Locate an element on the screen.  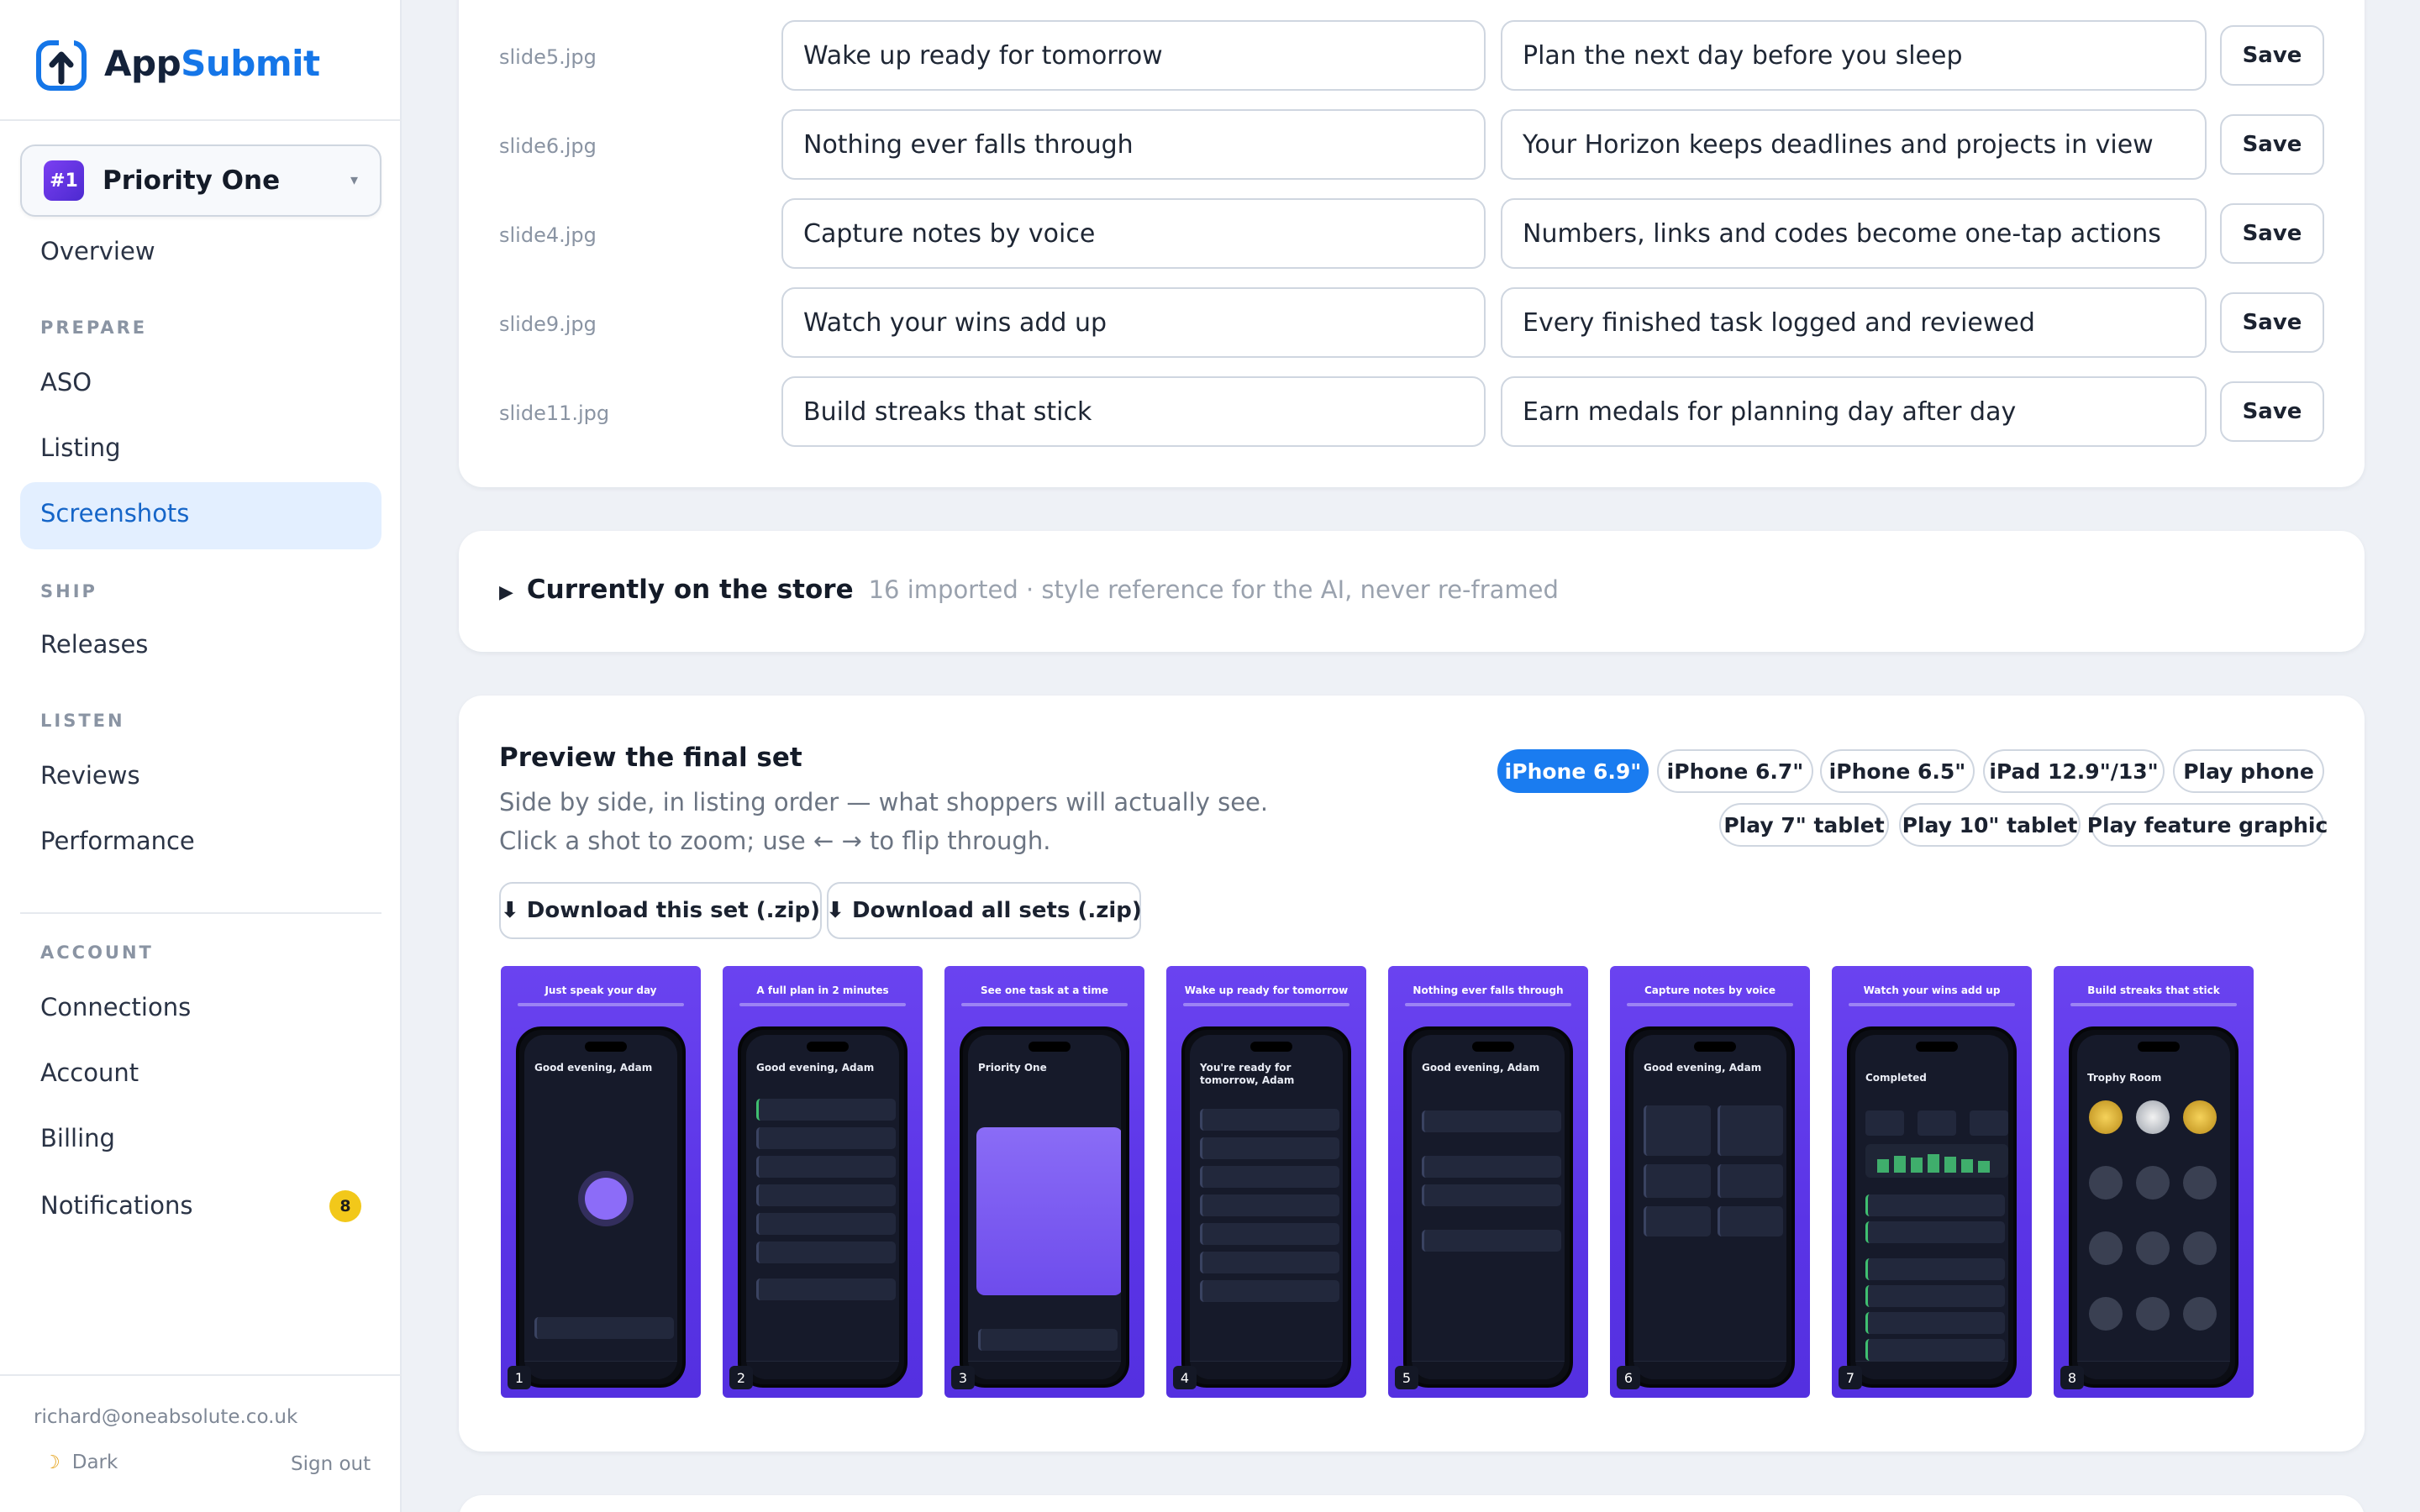
phone-screen: Good evening, Adam is located at coordinates (1488, 1207).